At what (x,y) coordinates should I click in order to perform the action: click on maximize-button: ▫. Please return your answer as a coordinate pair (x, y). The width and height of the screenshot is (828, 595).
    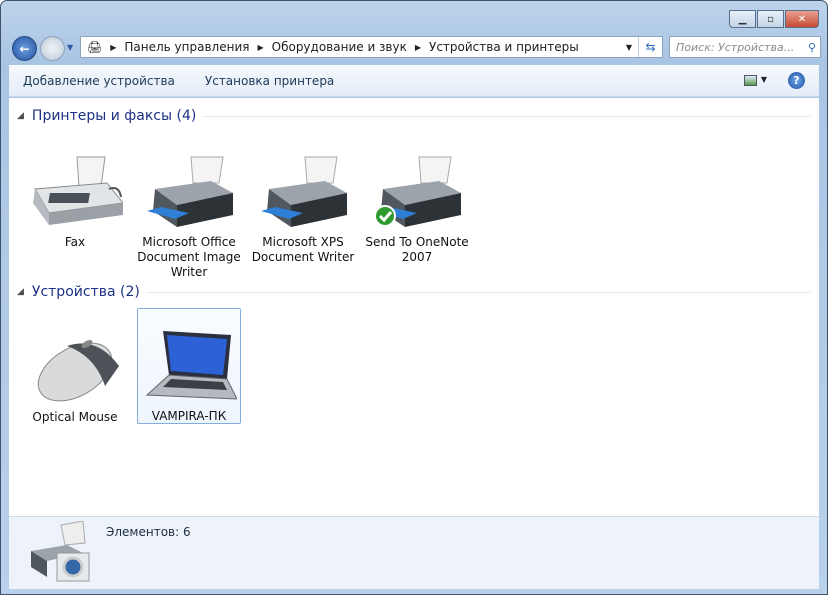
    Looking at the image, I should click on (770, 19).